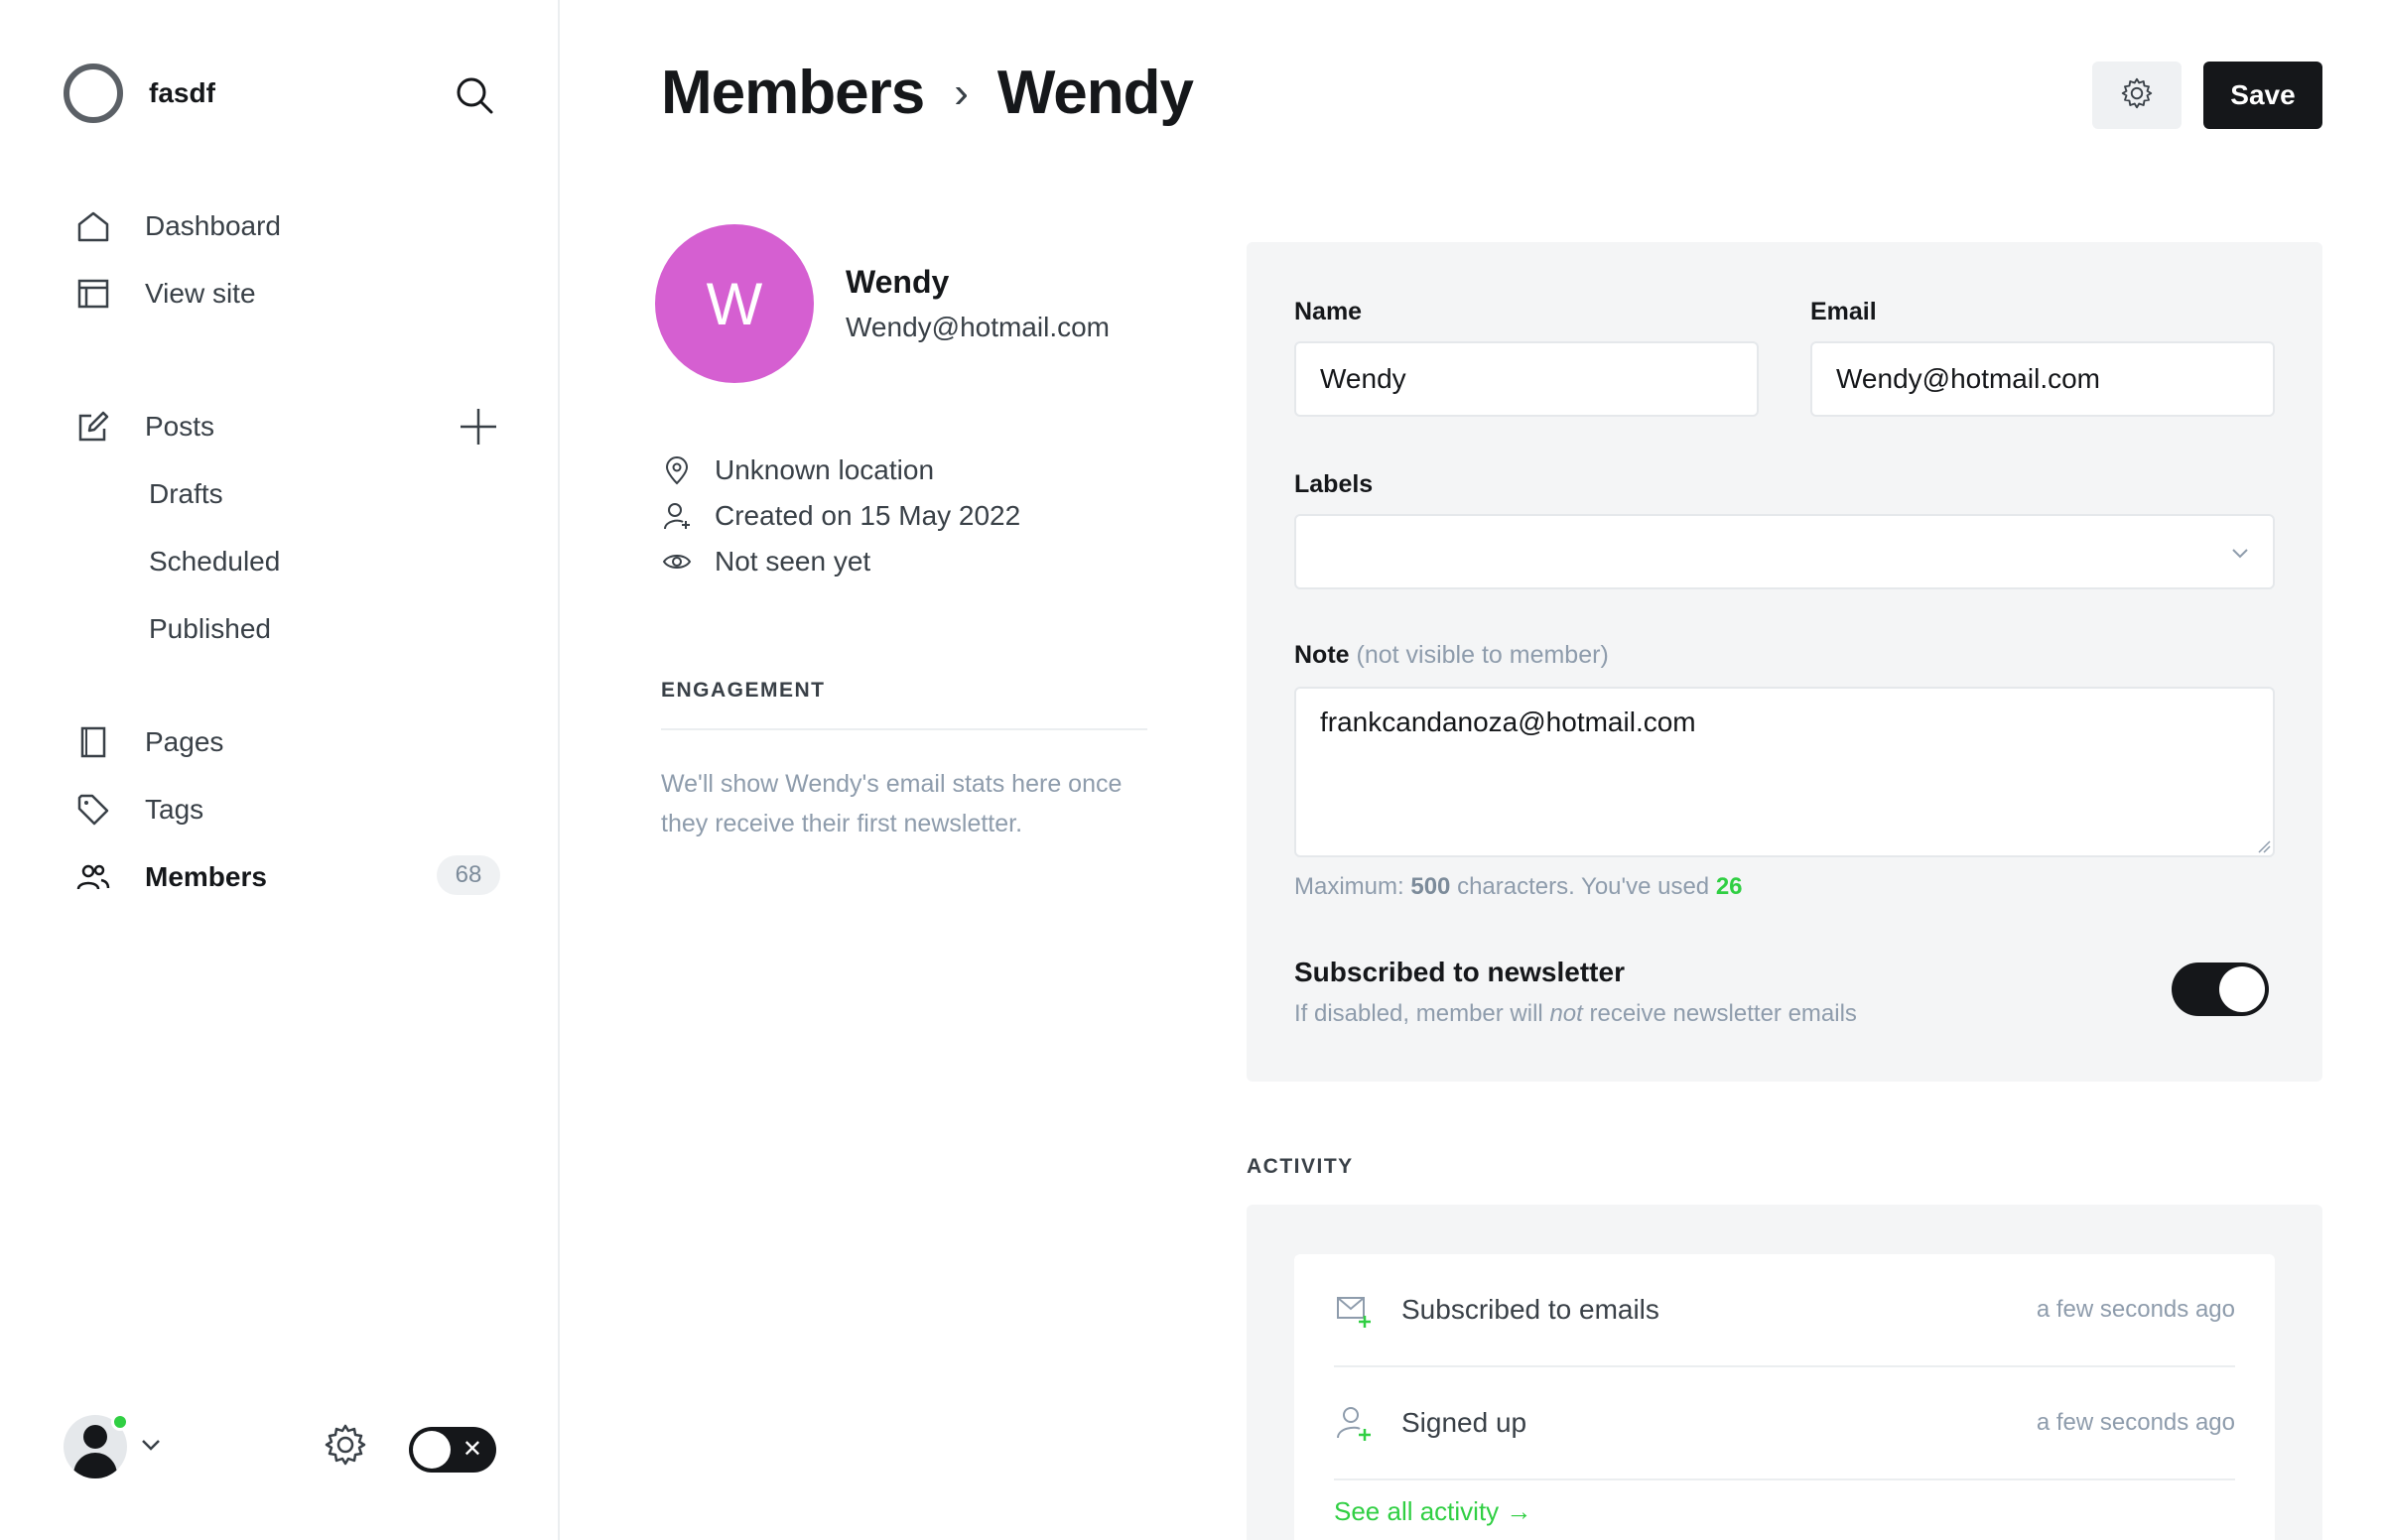  I want to click on search-icon, so click(474, 95).